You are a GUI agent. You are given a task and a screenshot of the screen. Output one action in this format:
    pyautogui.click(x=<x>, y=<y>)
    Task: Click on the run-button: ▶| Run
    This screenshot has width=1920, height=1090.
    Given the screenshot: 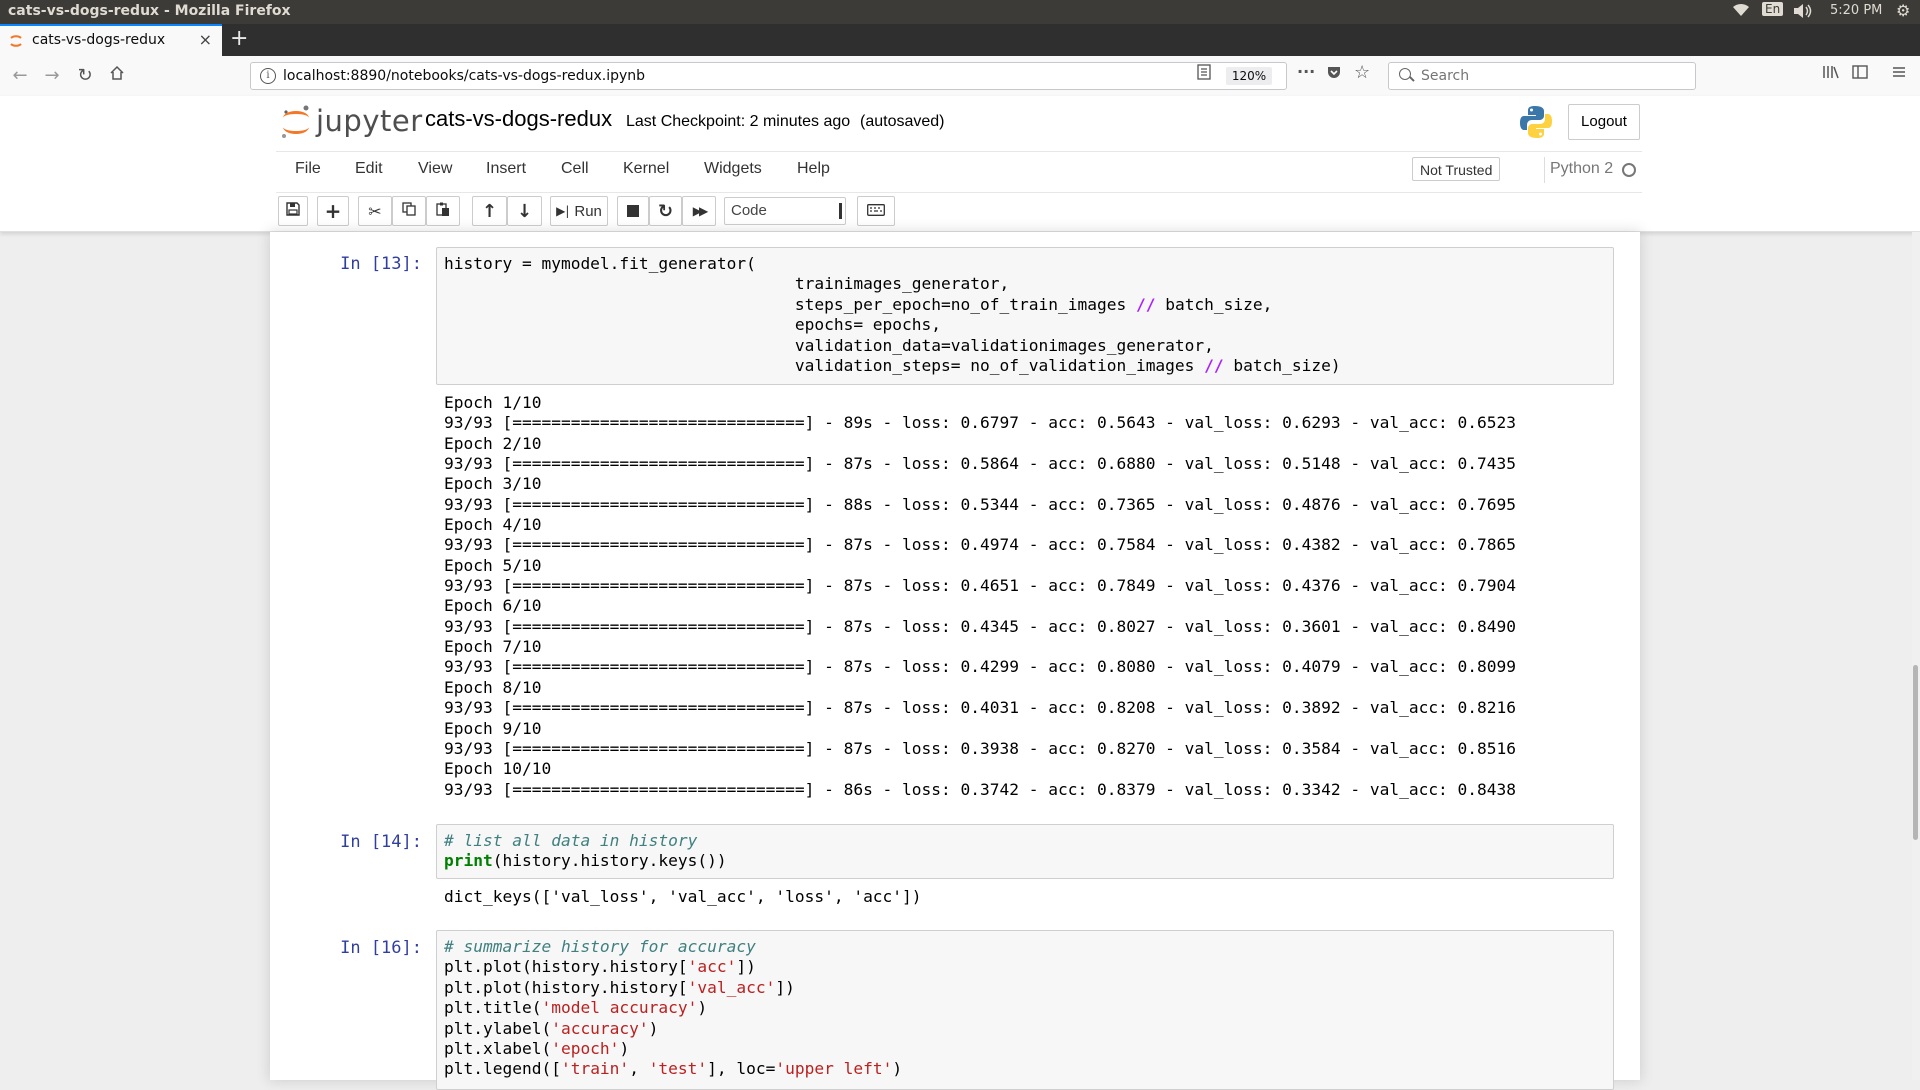 What is the action you would take?
    pyautogui.click(x=579, y=211)
    